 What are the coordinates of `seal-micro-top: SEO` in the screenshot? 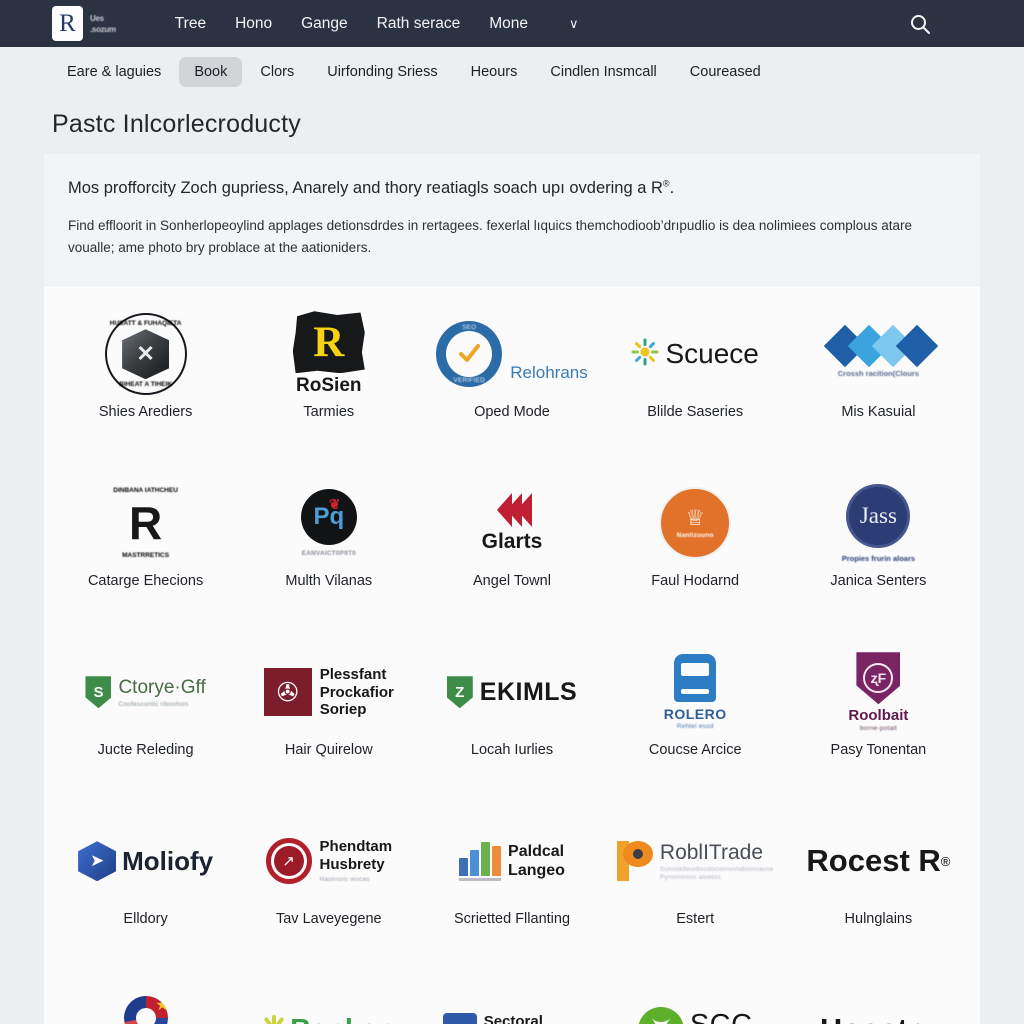 It's located at (469, 328).